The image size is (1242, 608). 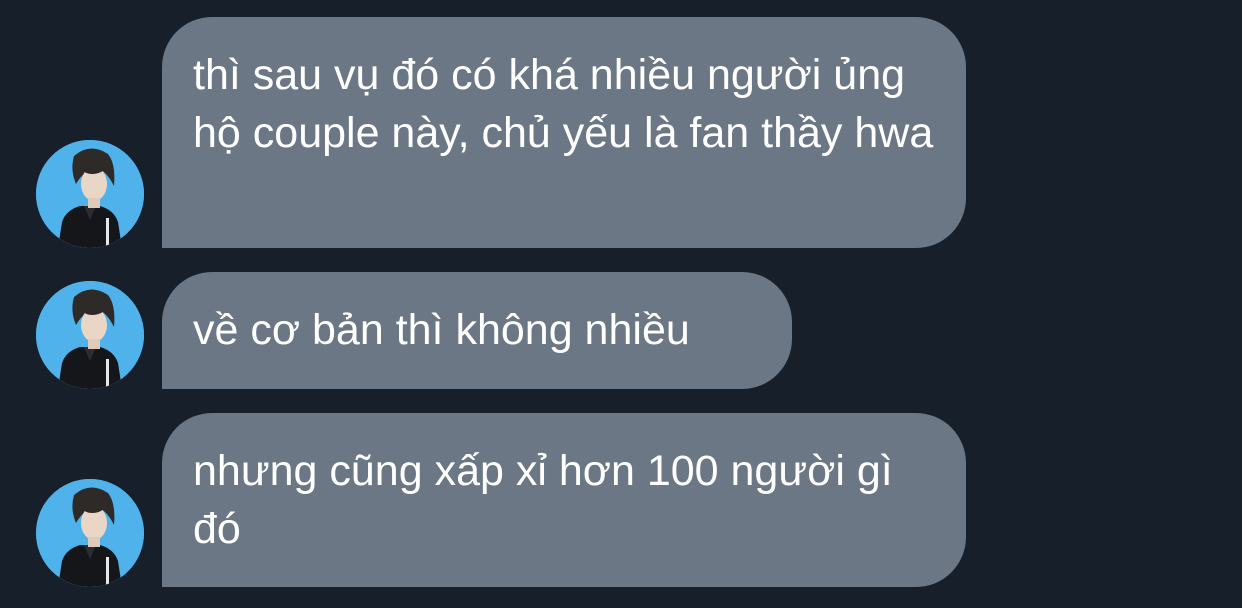 I want to click on message-bubble: về cơ bản thì không nhiều, so click(x=477, y=330).